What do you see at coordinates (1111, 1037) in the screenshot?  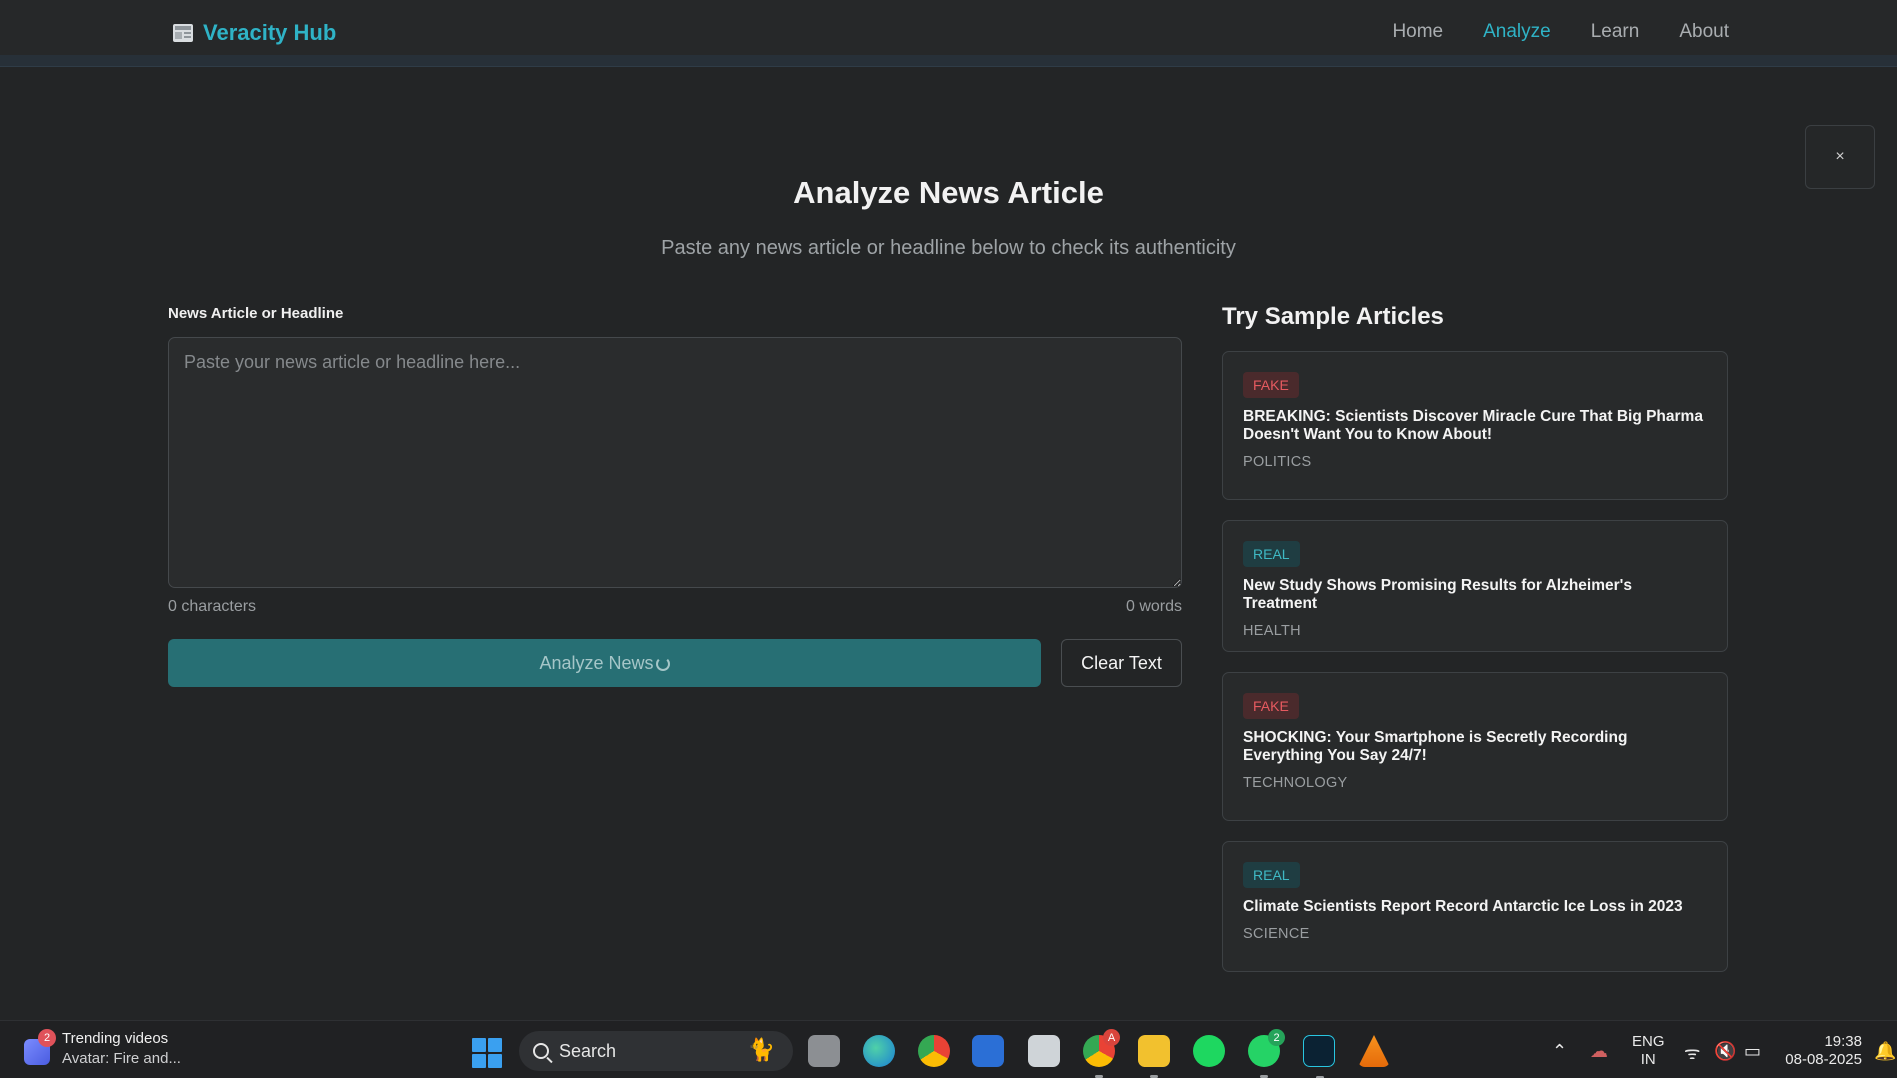 I see `chrome-badge: A` at bounding box center [1111, 1037].